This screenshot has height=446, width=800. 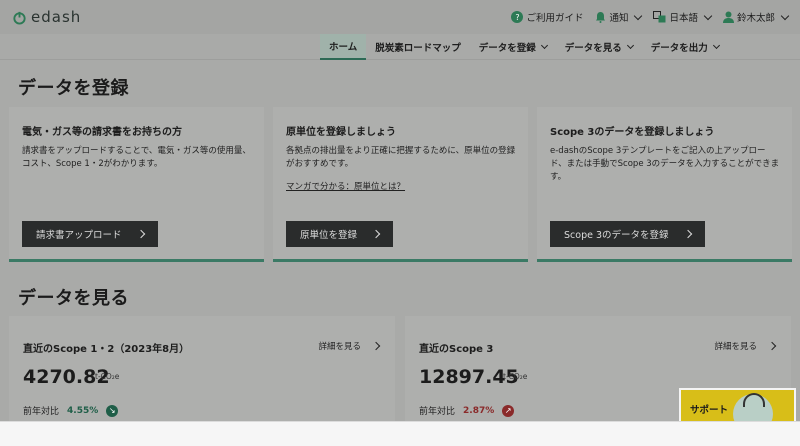 What do you see at coordinates (479, 410) in the screenshot?
I see `yoy-value: 2.87%` at bounding box center [479, 410].